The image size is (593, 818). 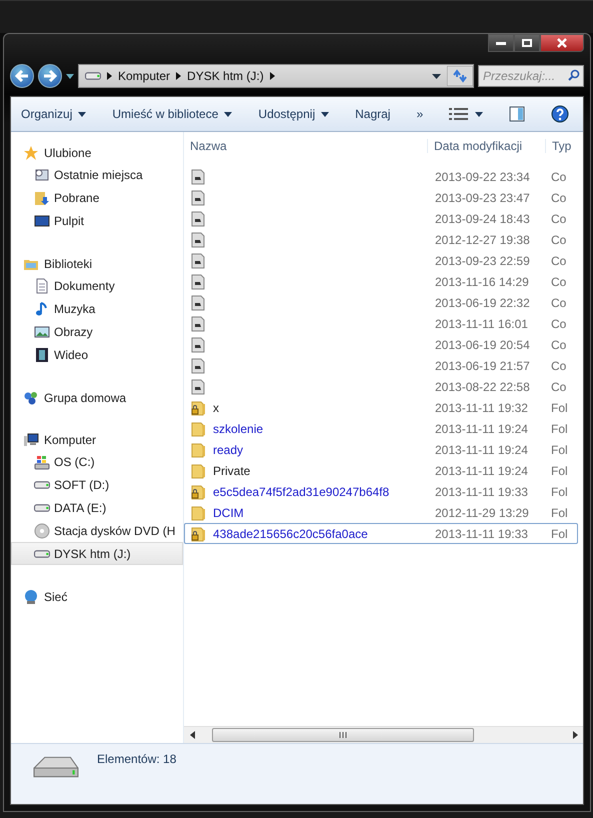 I want to click on table-cell-text: 2013-11-16 14:29, so click(x=482, y=281).